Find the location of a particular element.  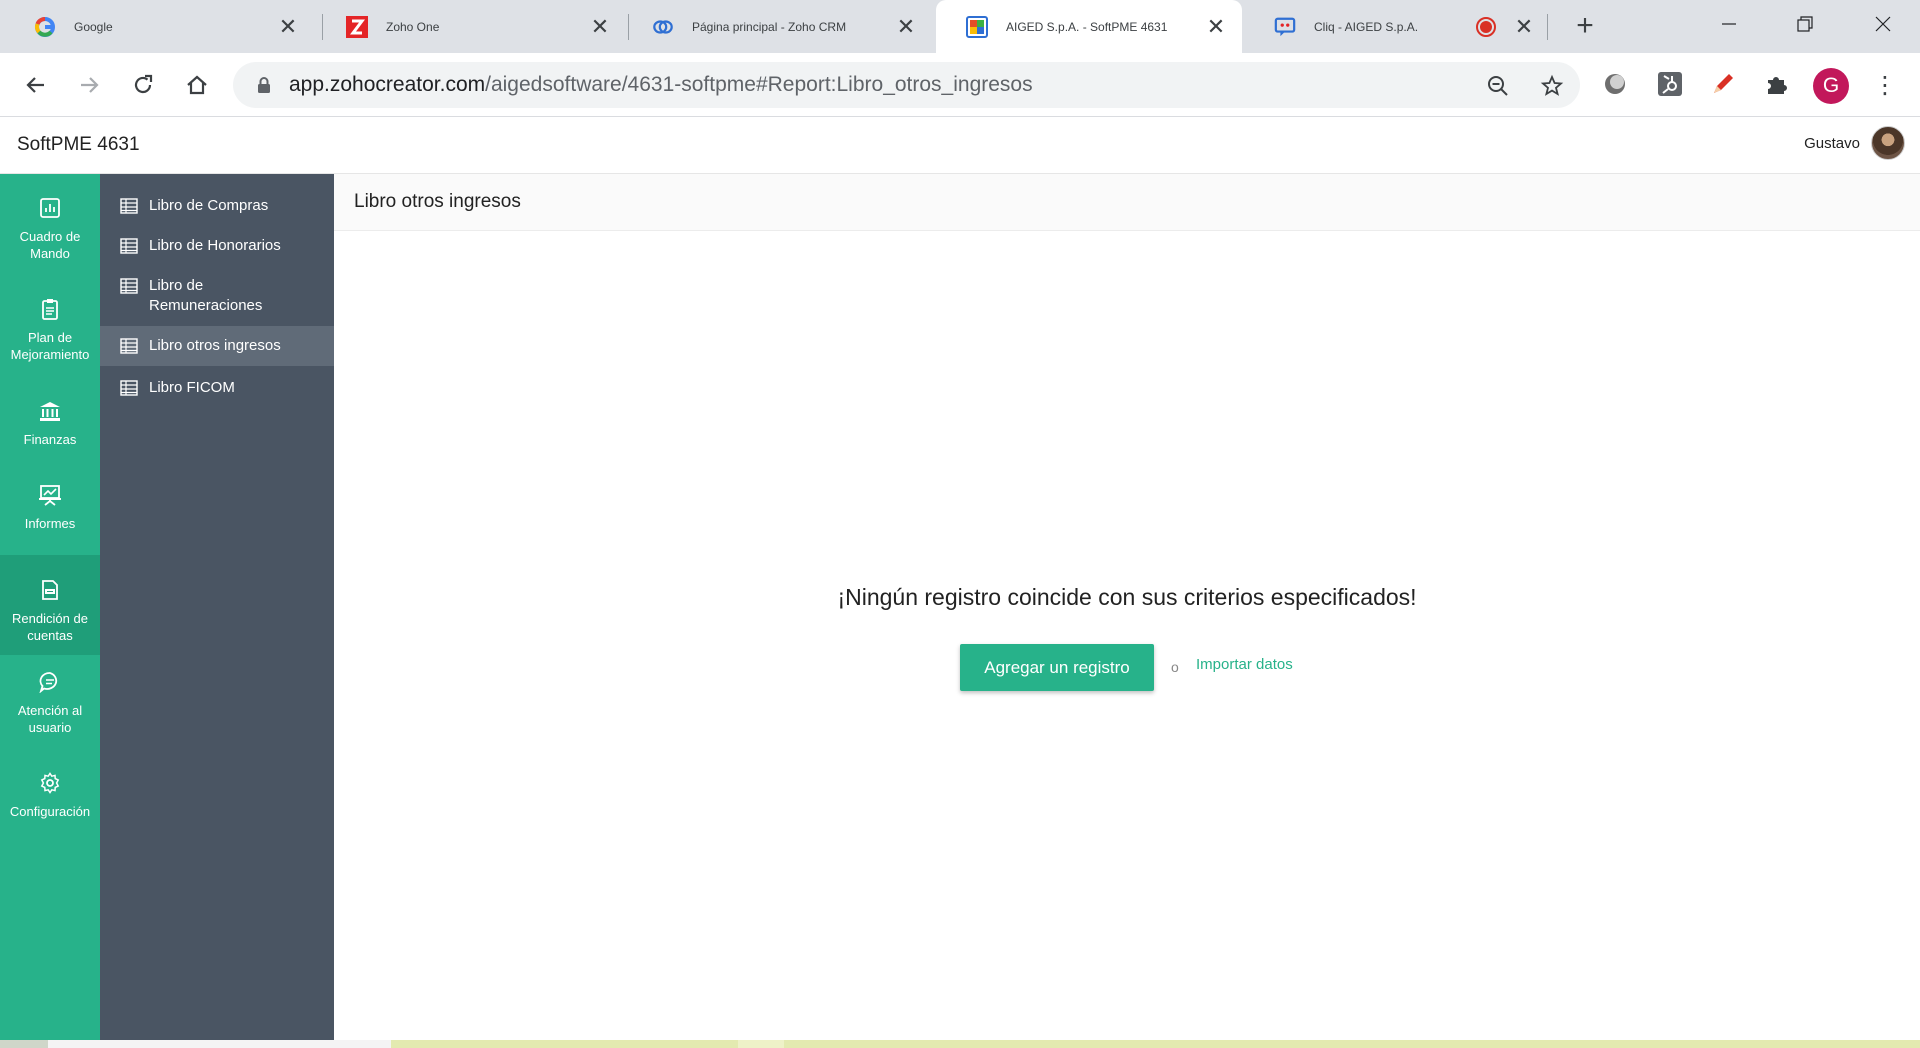

extension-pen-icon is located at coordinates (1723, 84).